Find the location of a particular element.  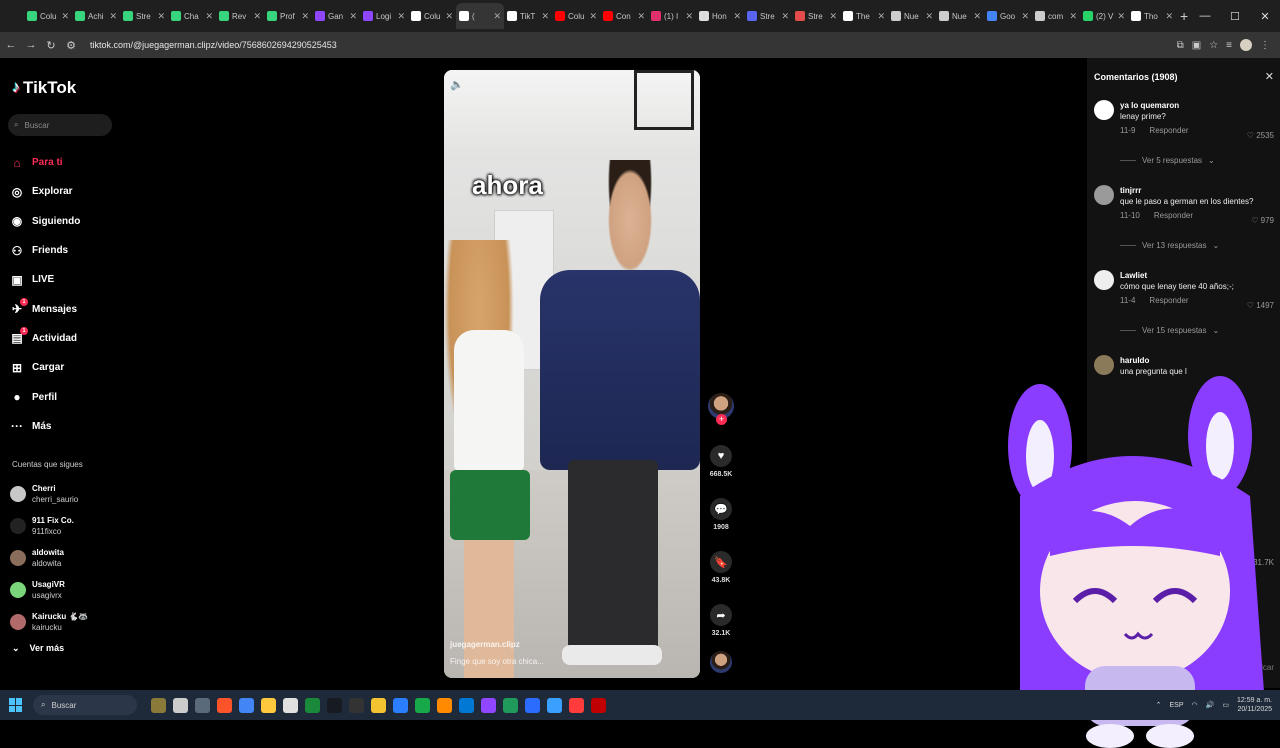

comment-like: ♡ 1497 is located at coordinates (1260, 305).